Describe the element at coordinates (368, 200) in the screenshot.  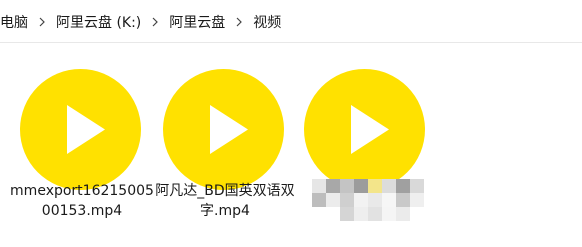
I see `obscured-file-name` at that location.